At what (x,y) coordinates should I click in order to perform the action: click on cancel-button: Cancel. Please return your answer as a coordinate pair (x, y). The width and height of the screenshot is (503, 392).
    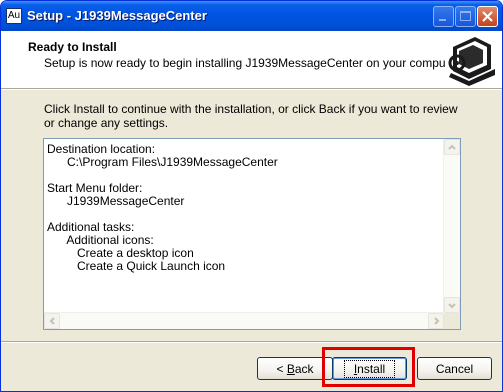
    Looking at the image, I should click on (454, 368).